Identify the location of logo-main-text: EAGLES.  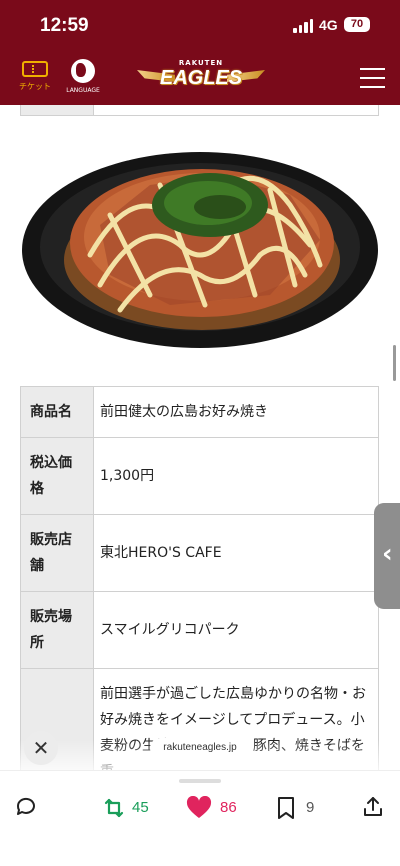
(201, 78).